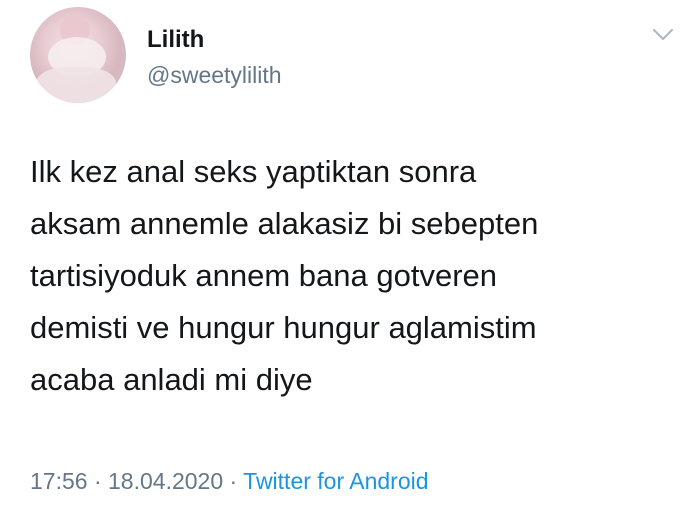  I want to click on avatar, so click(78, 55).